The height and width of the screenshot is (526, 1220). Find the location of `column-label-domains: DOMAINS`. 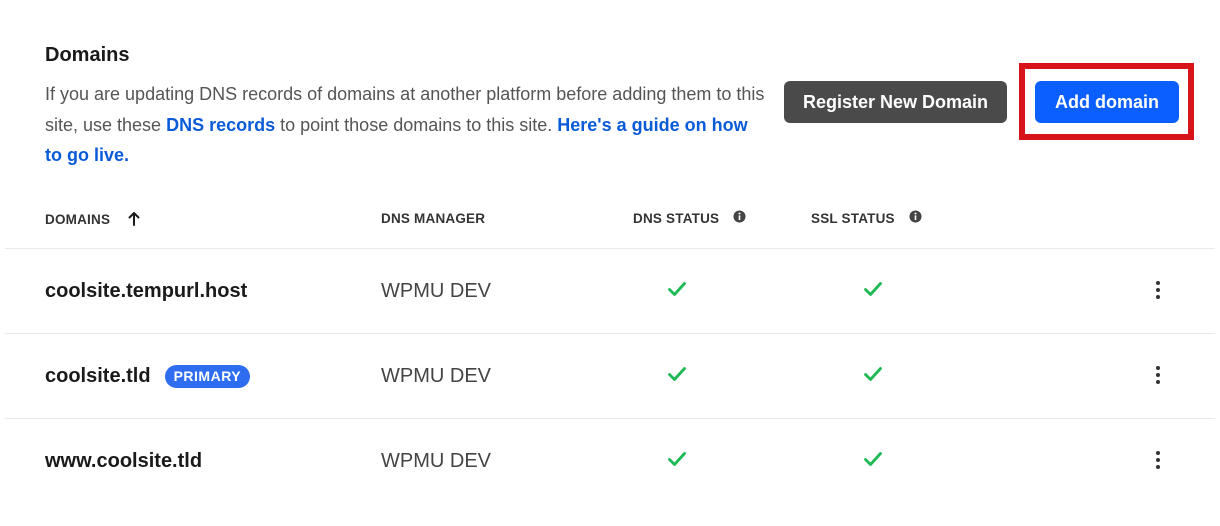

column-label-domains: DOMAINS is located at coordinates (78, 219).